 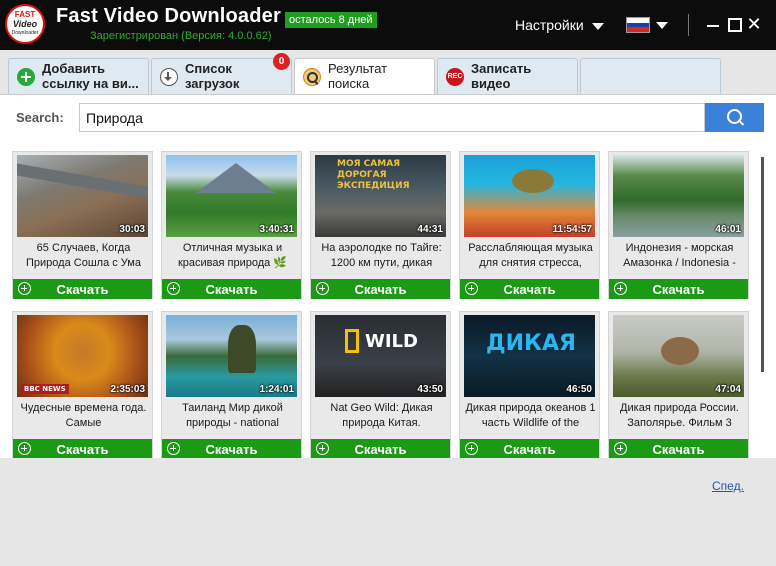 What do you see at coordinates (734, 117) in the screenshot?
I see `search-button` at bounding box center [734, 117].